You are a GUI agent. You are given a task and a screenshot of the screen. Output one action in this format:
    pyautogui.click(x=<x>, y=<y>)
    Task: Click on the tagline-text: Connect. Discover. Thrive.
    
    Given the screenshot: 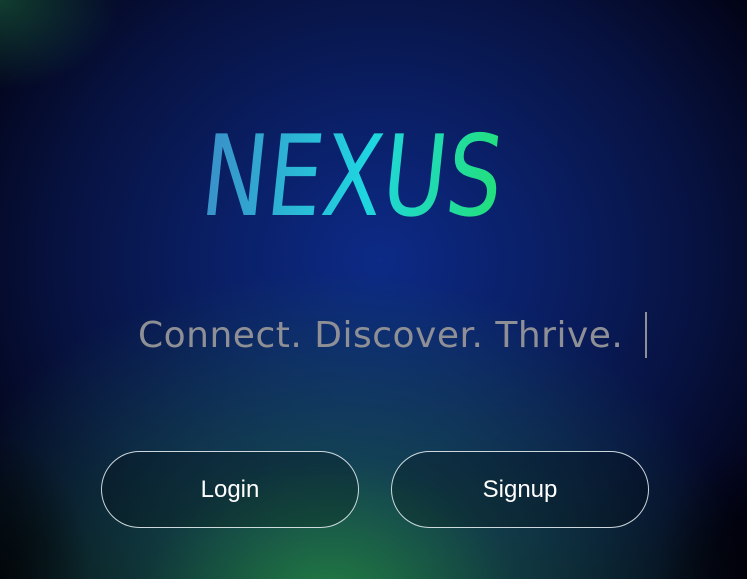 What is the action you would take?
    pyautogui.click(x=381, y=335)
    